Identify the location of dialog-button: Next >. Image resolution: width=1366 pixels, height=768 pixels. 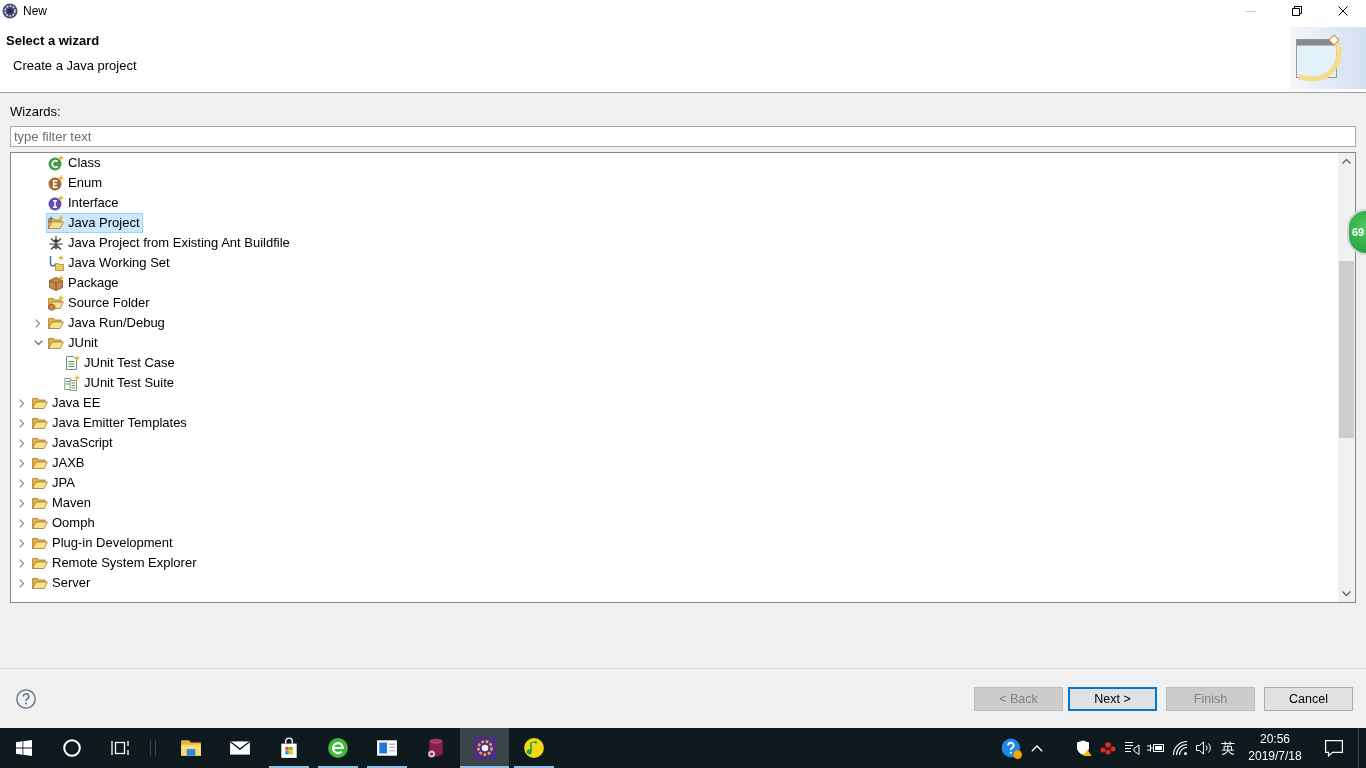
(1112, 698).